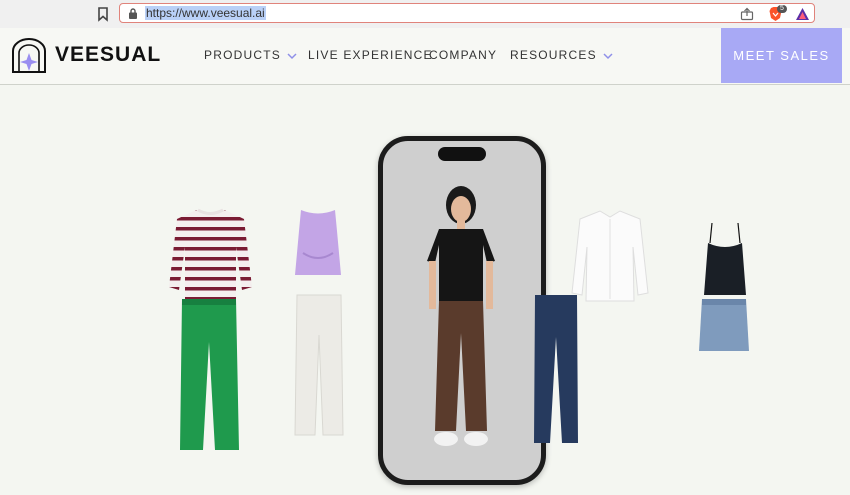  I want to click on brave-rewards-icon, so click(802, 14).